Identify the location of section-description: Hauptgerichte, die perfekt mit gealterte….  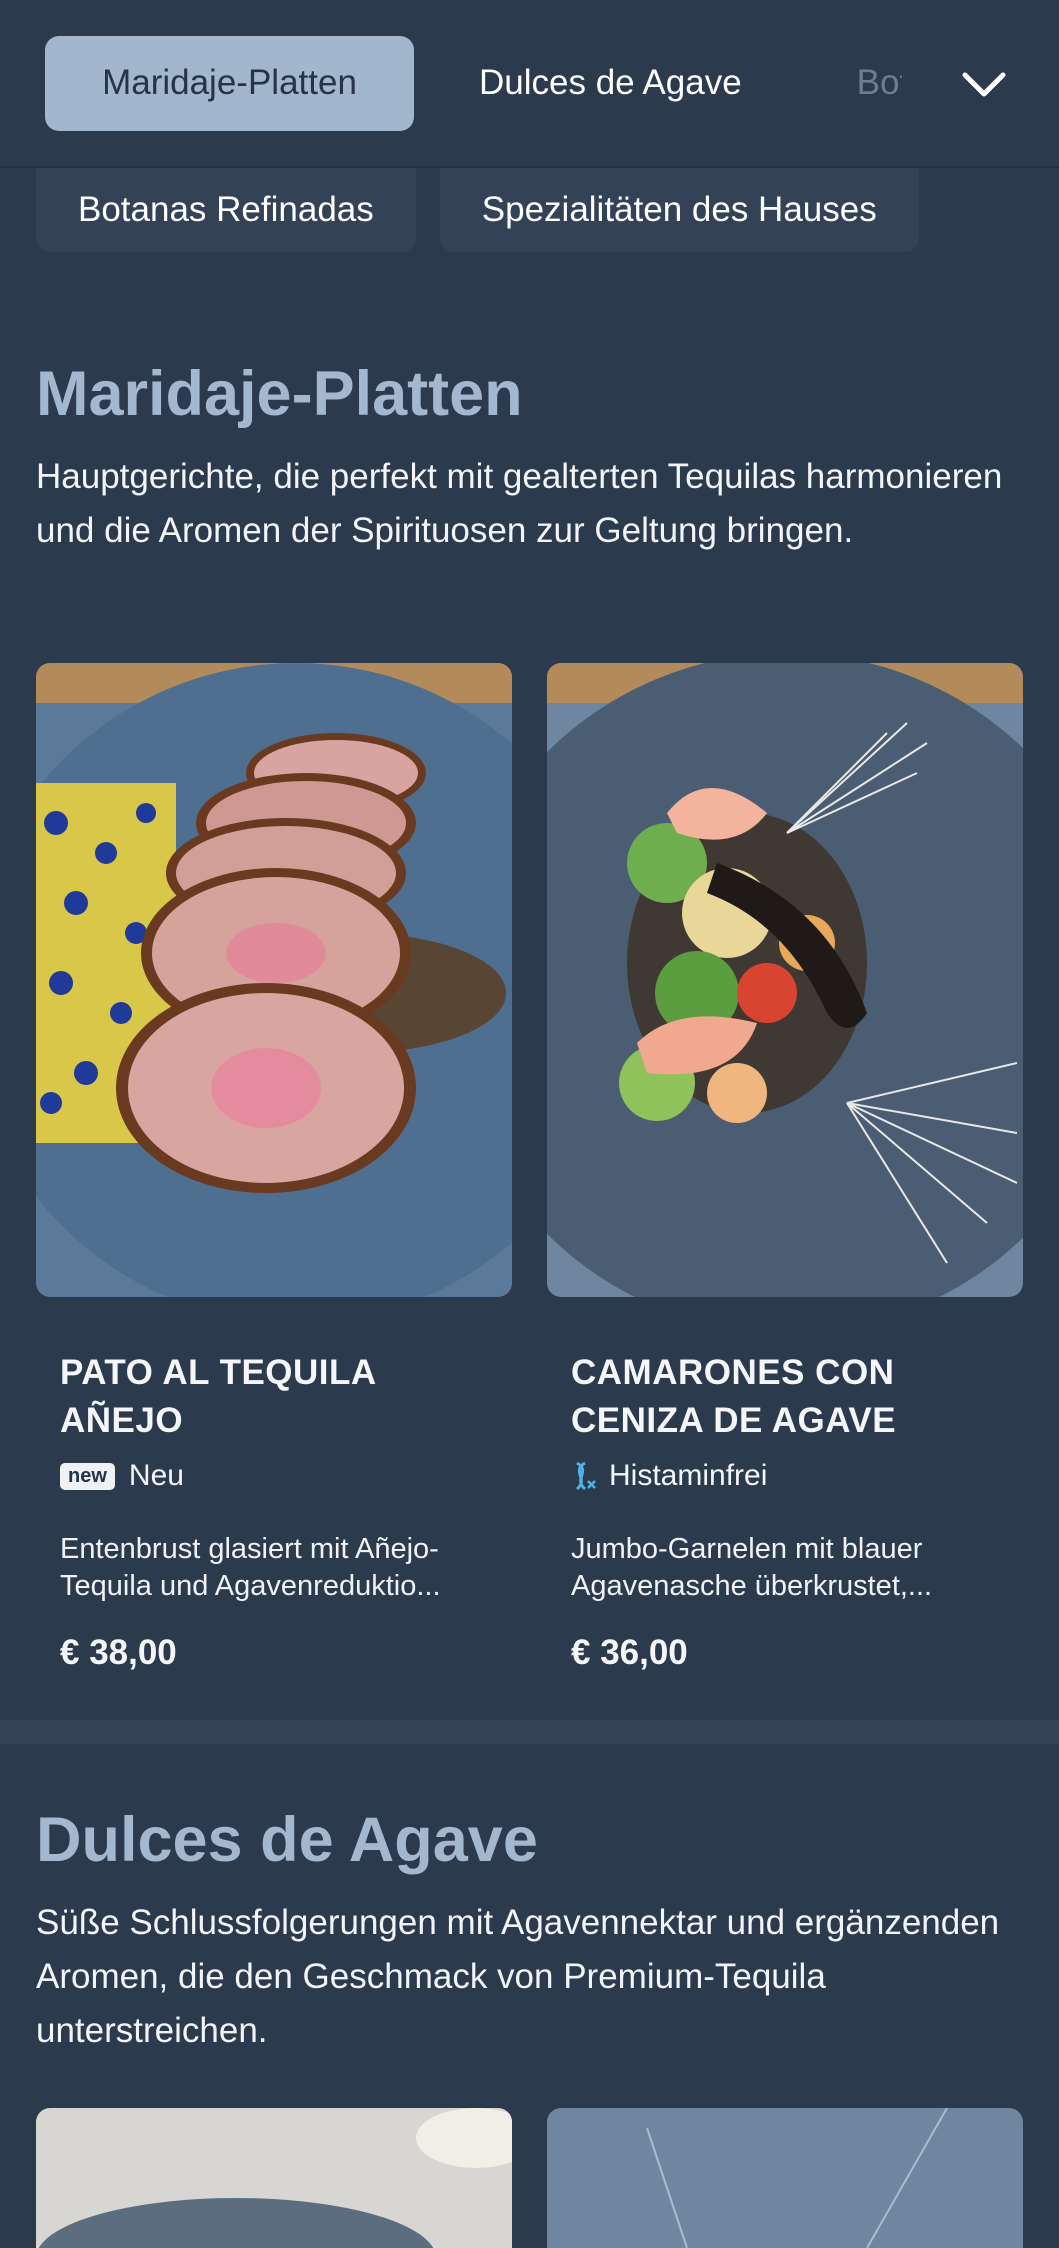
(519, 503).